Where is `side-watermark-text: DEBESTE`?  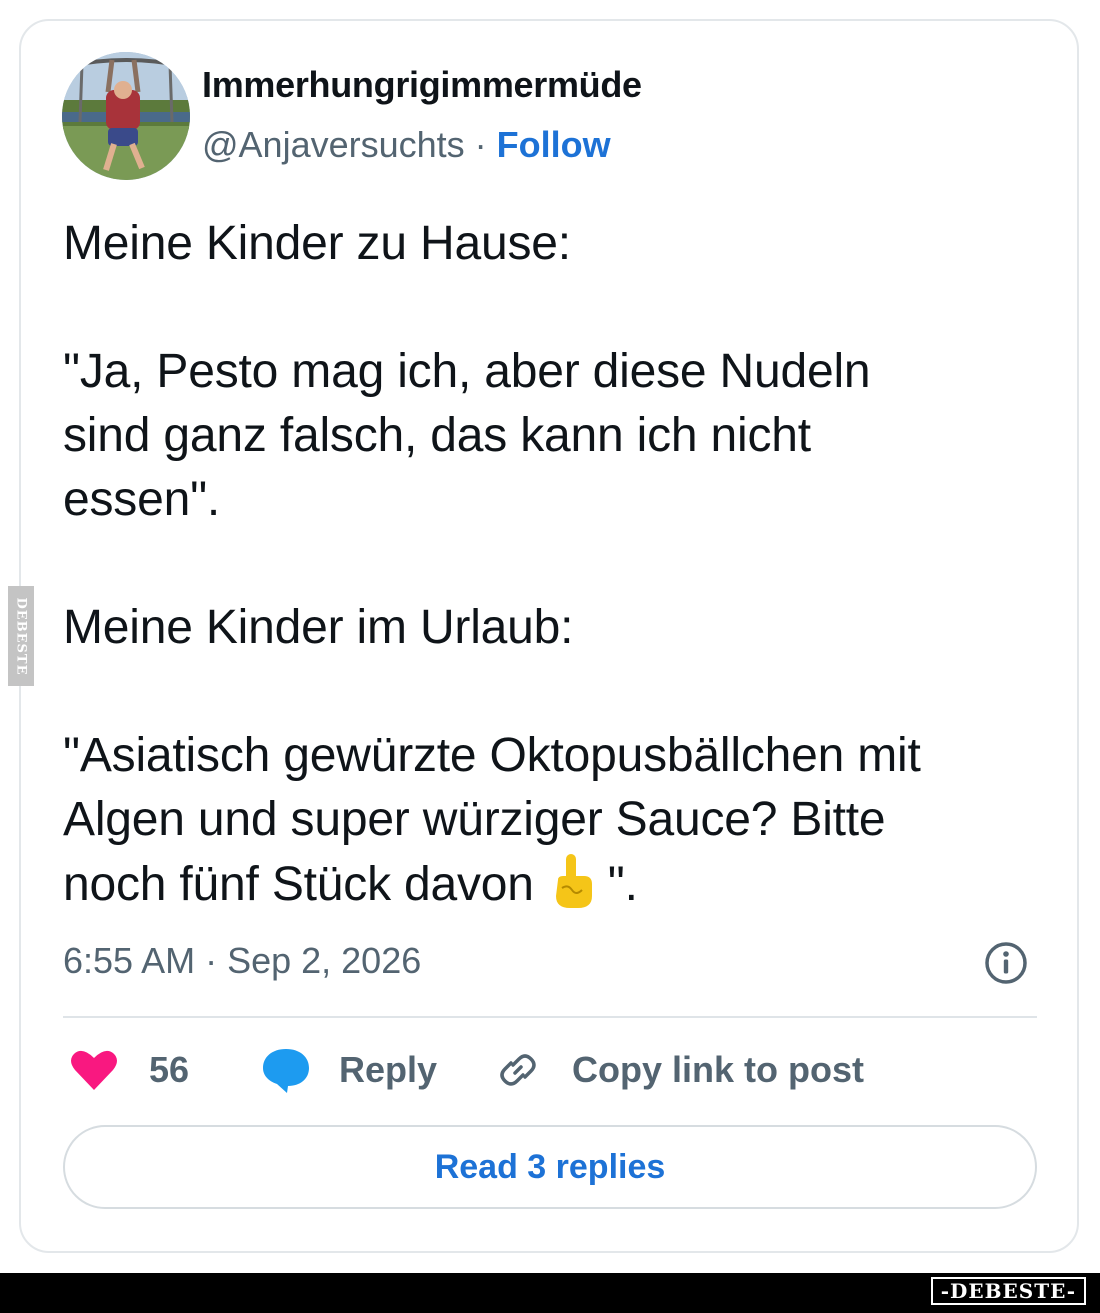 side-watermark-text: DEBESTE is located at coordinates (21, 636).